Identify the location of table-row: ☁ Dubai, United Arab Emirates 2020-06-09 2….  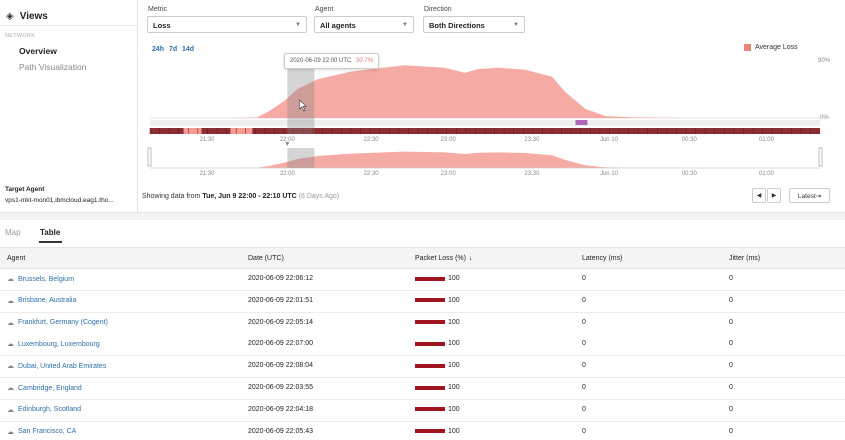
(422, 367).